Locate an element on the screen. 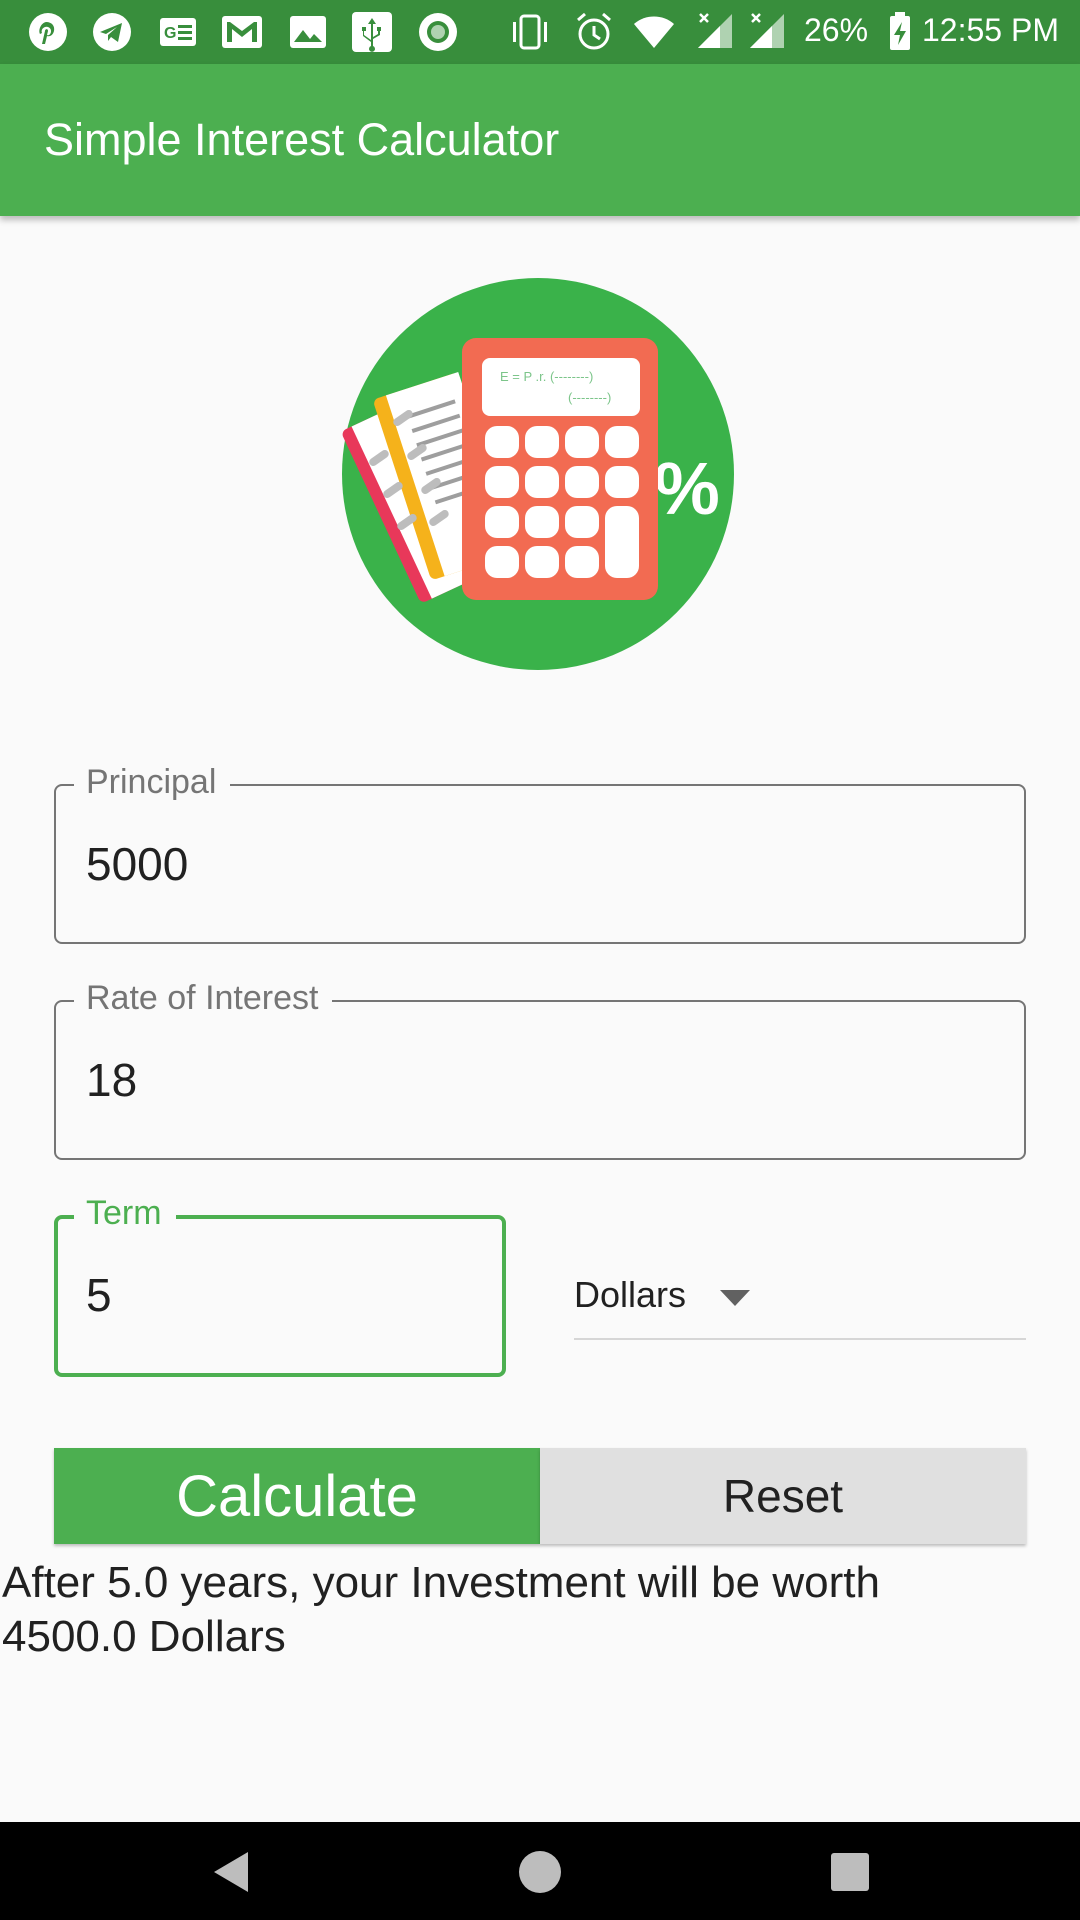  logo-formula-line2: (--------) is located at coordinates (589, 397).